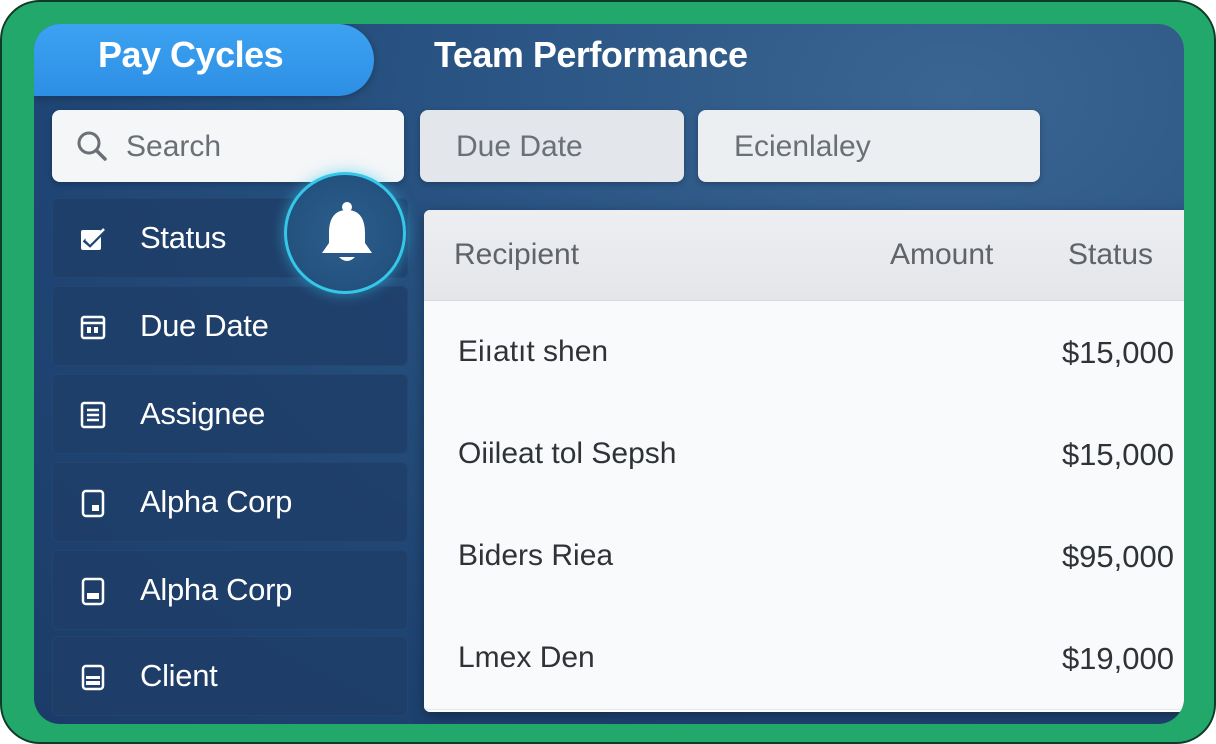 The width and height of the screenshot is (1216, 744). What do you see at coordinates (93, 327) in the screenshot?
I see `calendar-icon` at bounding box center [93, 327].